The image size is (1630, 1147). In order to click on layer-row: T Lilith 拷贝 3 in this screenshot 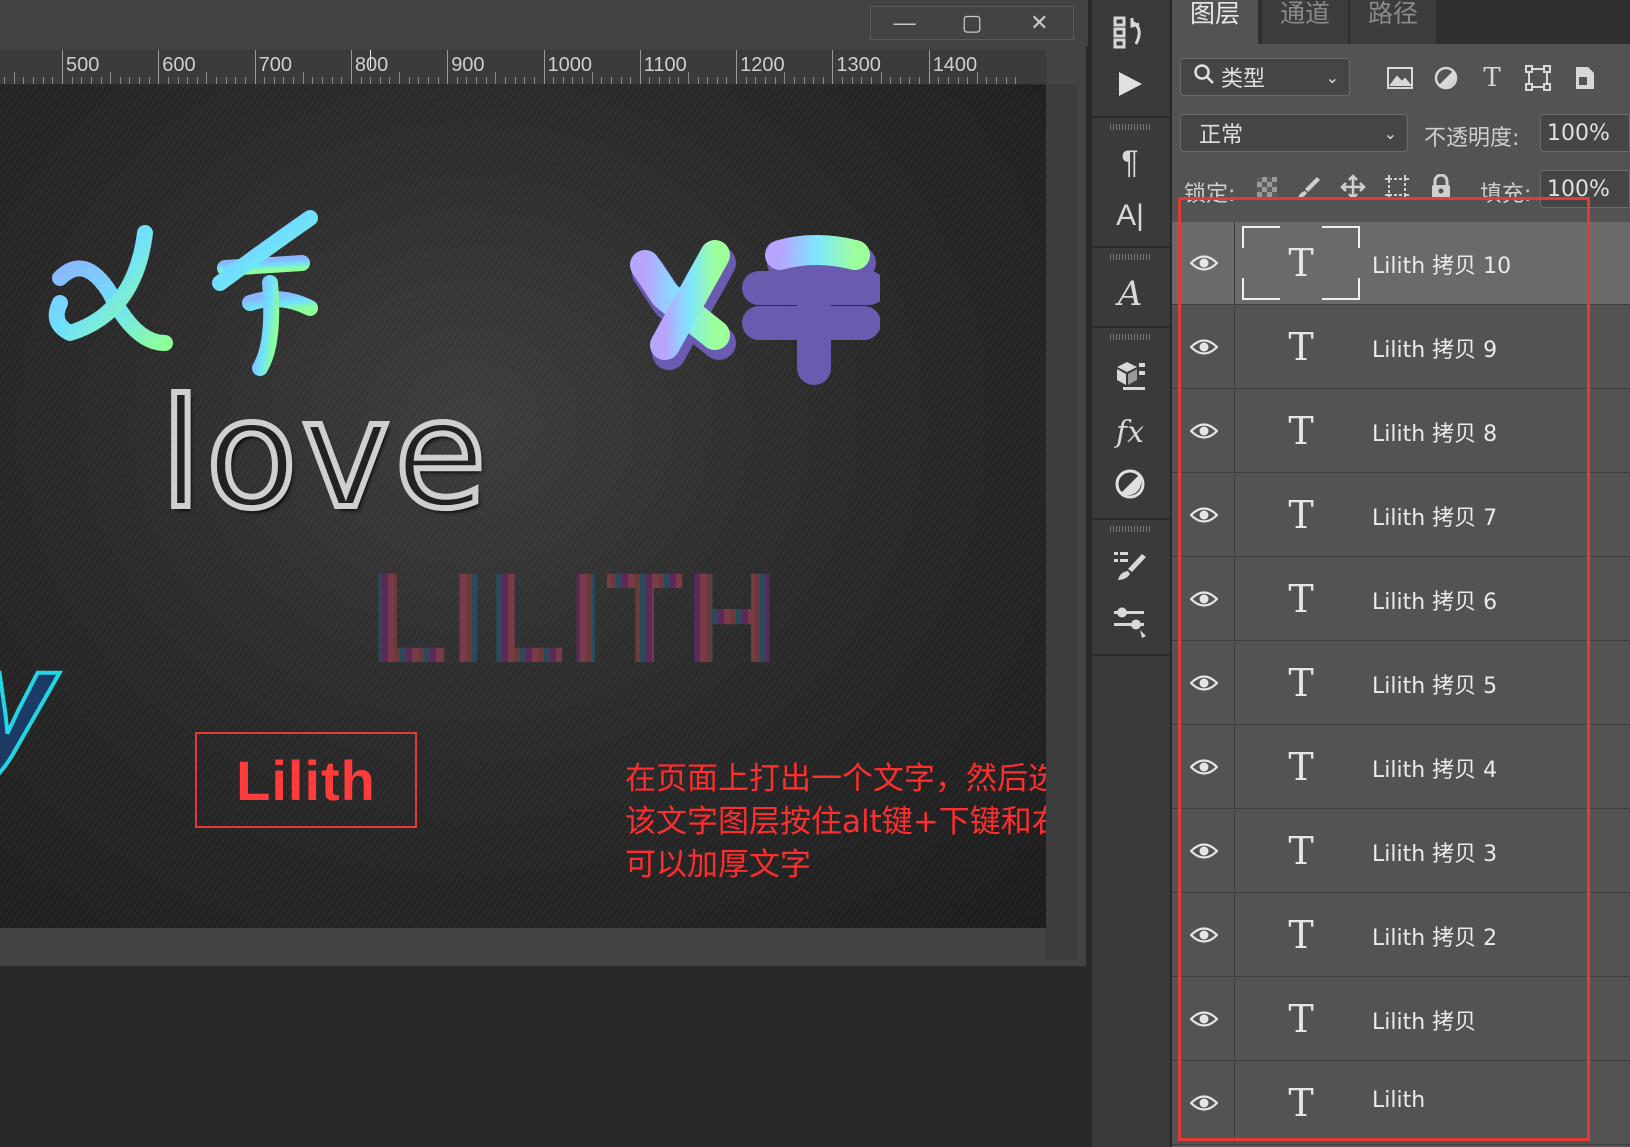, I will do `click(1401, 851)`.